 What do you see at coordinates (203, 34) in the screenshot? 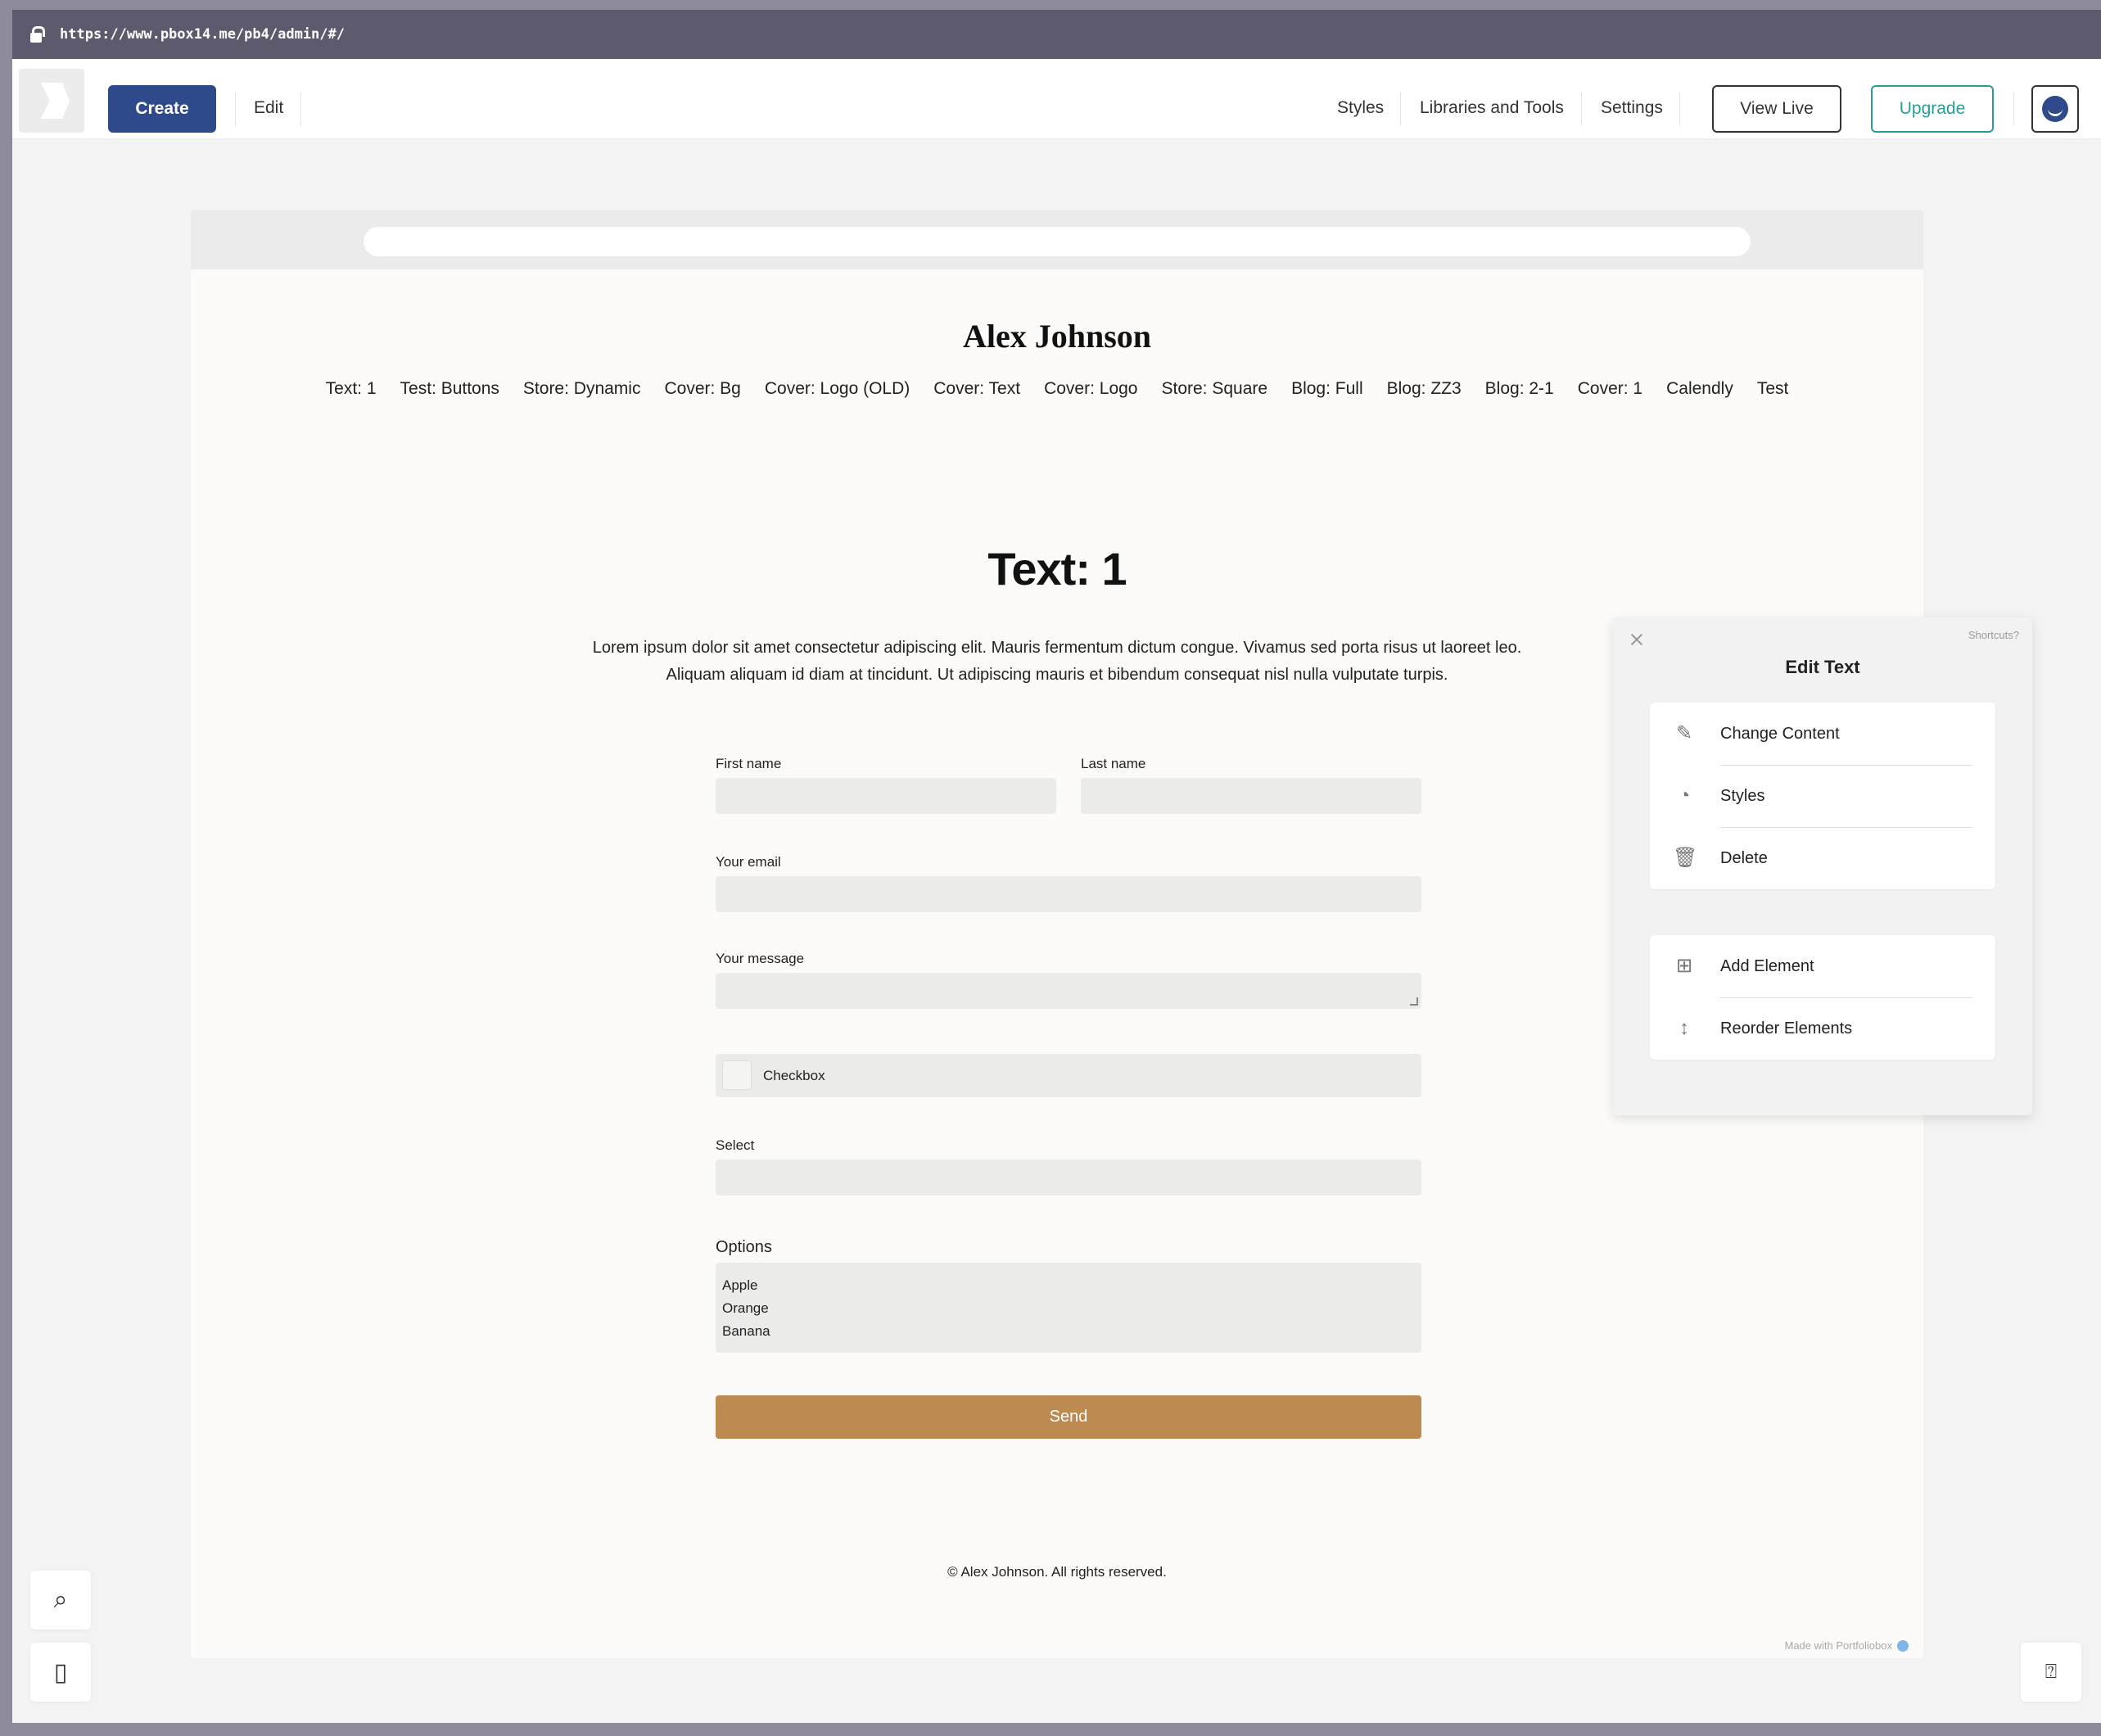
I see `url-text: https://www.pbox14.me/pb4/admin/#/` at bounding box center [203, 34].